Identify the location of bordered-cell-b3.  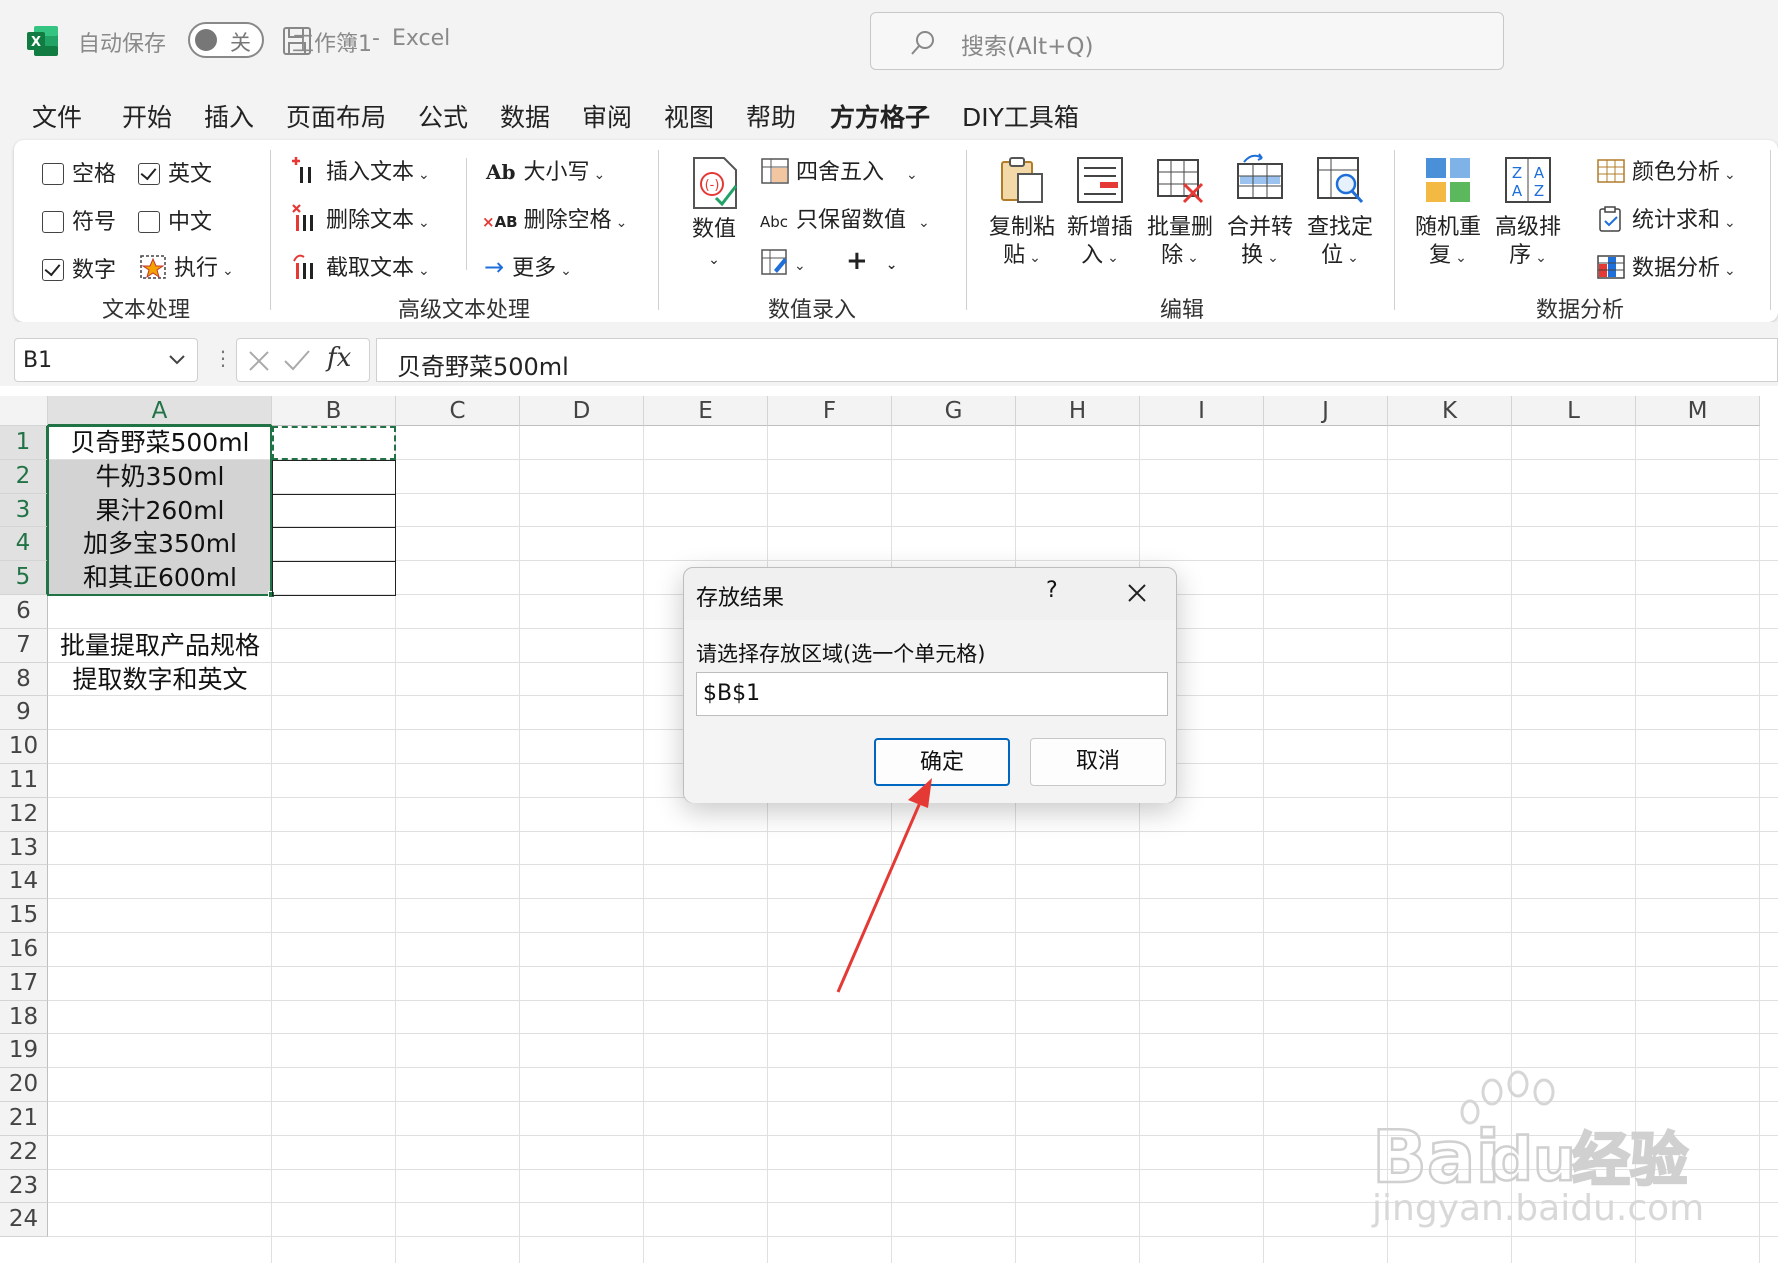
(334, 511).